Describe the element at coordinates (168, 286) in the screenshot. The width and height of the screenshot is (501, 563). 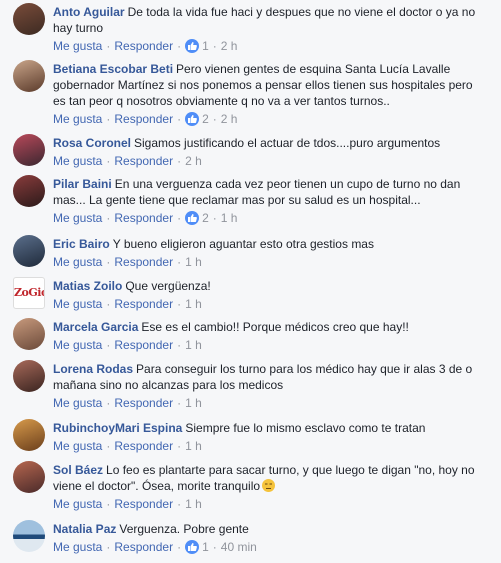
I see `comment-text: Que vergüenza!` at that location.